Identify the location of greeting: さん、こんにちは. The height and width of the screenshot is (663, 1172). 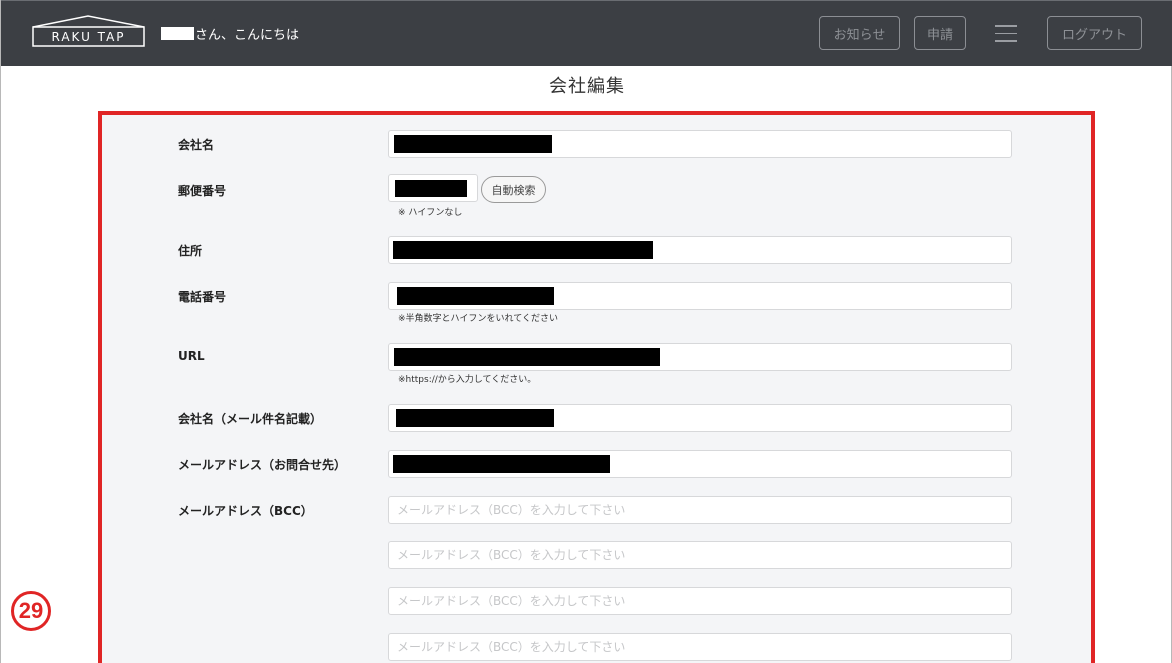
(230, 33).